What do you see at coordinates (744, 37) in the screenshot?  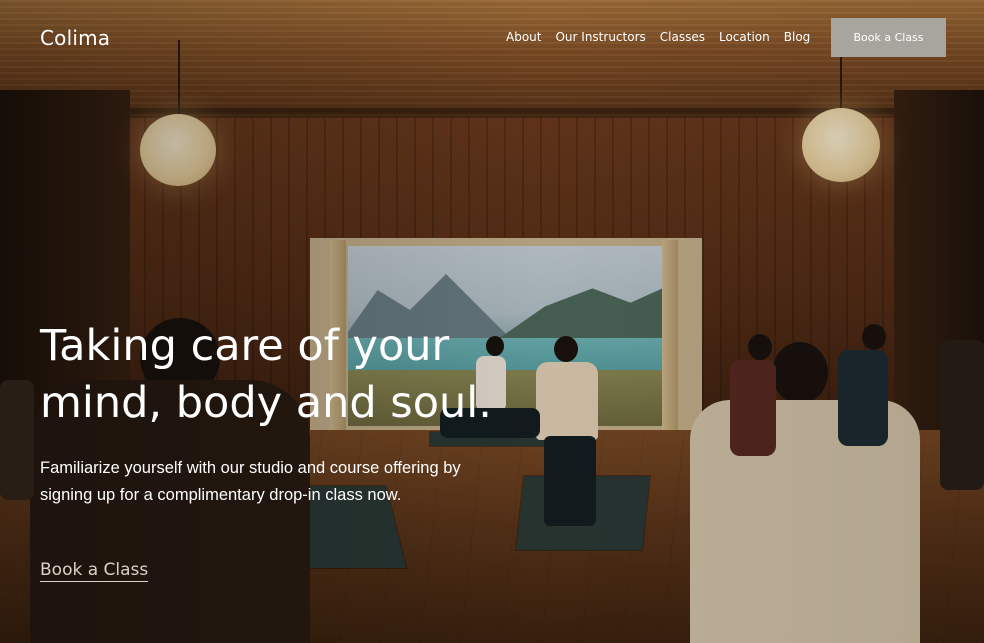 I see `nav-link-location: Location` at bounding box center [744, 37].